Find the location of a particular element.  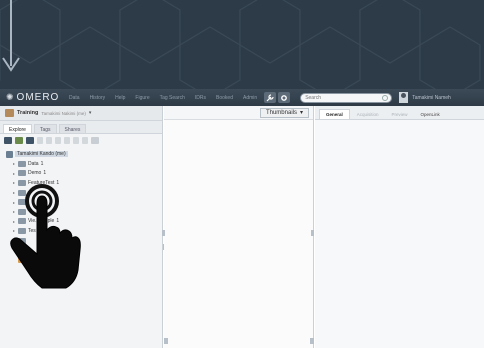

left-tabs: Explore Tags Shares is located at coordinates (81, 127).